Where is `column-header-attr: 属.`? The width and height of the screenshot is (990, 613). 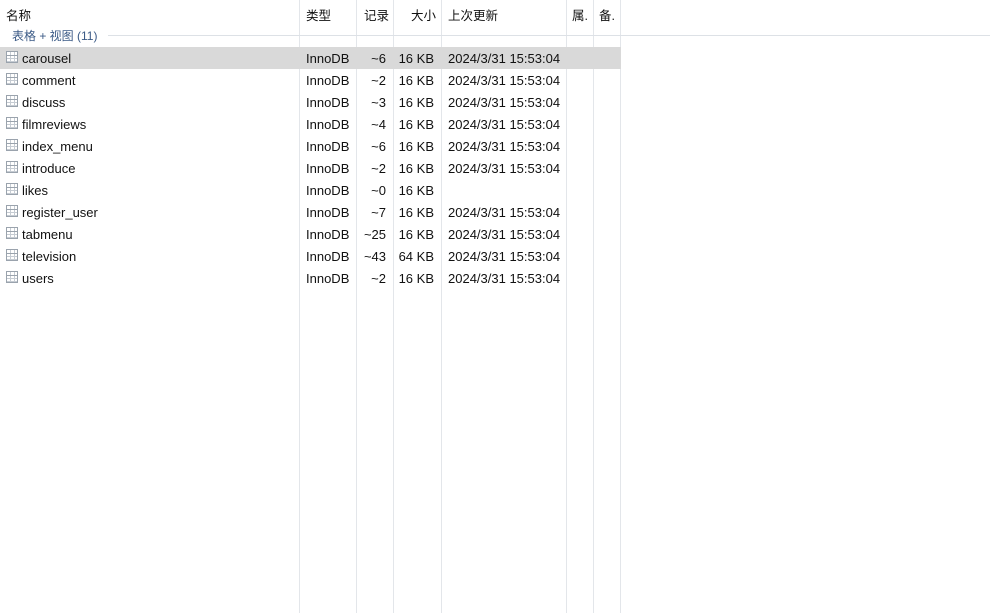 column-header-attr: 属. is located at coordinates (580, 14).